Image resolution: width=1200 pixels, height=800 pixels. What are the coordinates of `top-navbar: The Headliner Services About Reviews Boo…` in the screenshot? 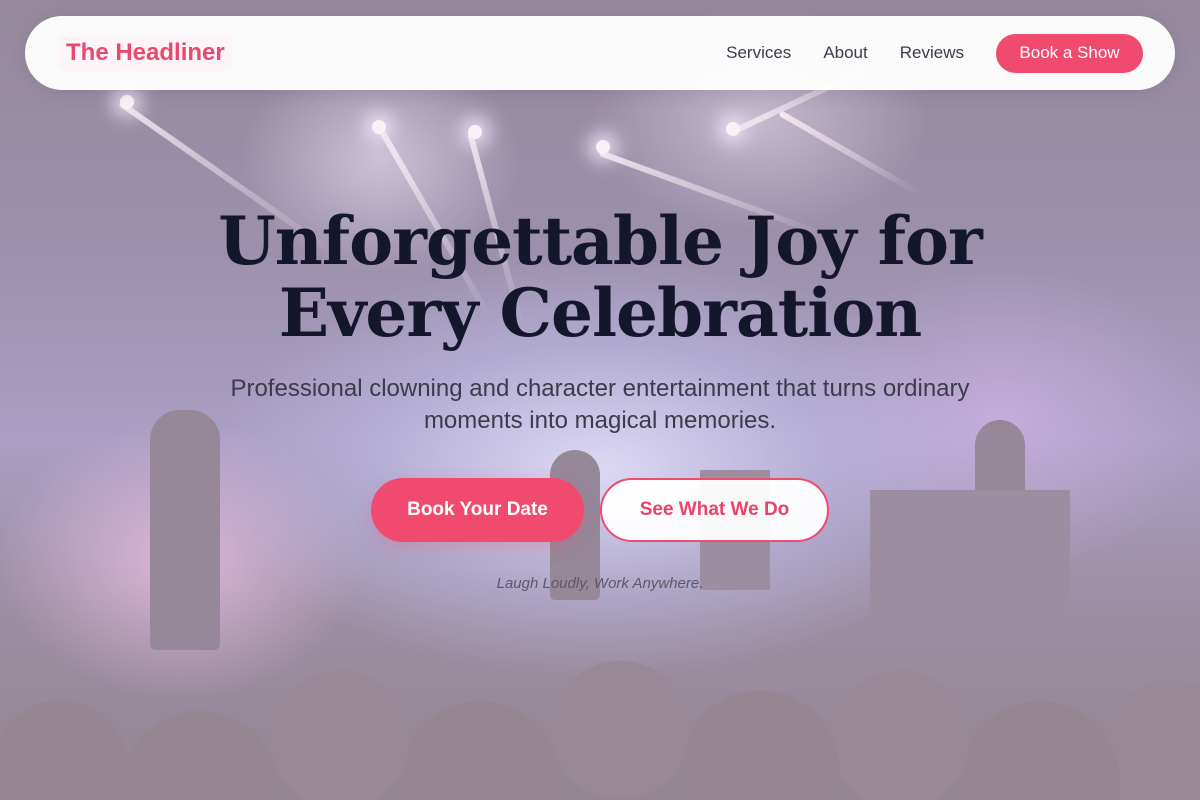 It's located at (600, 53).